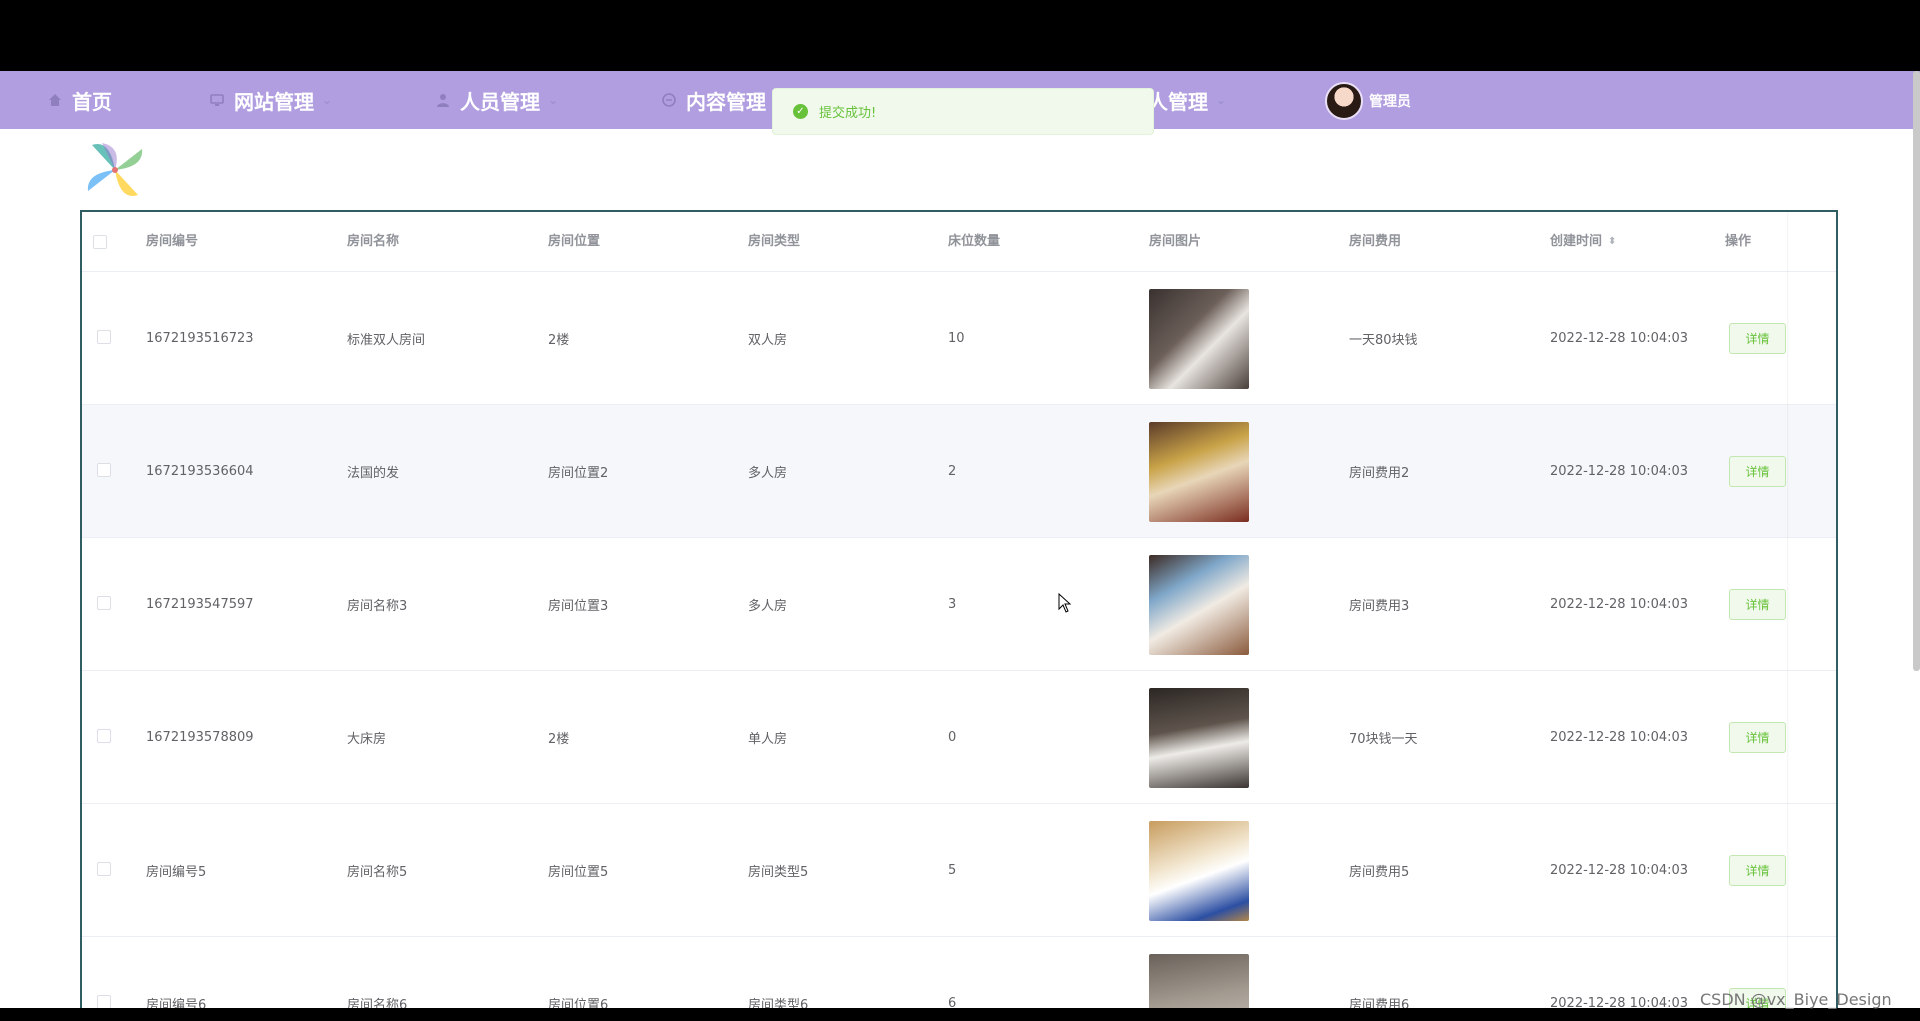 The image size is (1920, 1021). Describe the element at coordinates (800, 111) in the screenshot. I see `check-circle-icon: ✓` at that location.